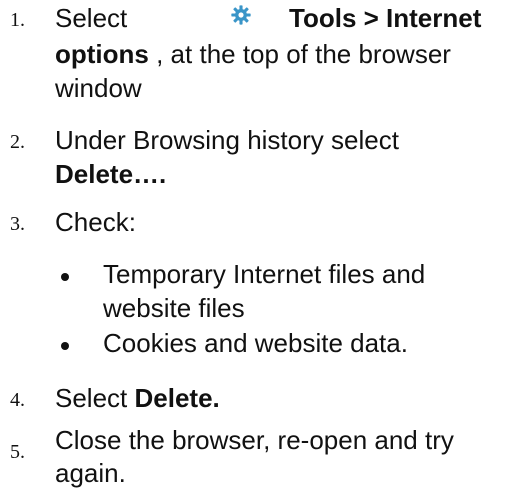 This screenshot has width=512, height=492. Describe the element at coordinates (385, 18) in the screenshot. I see `menu-path: Tools > Internet` at that location.